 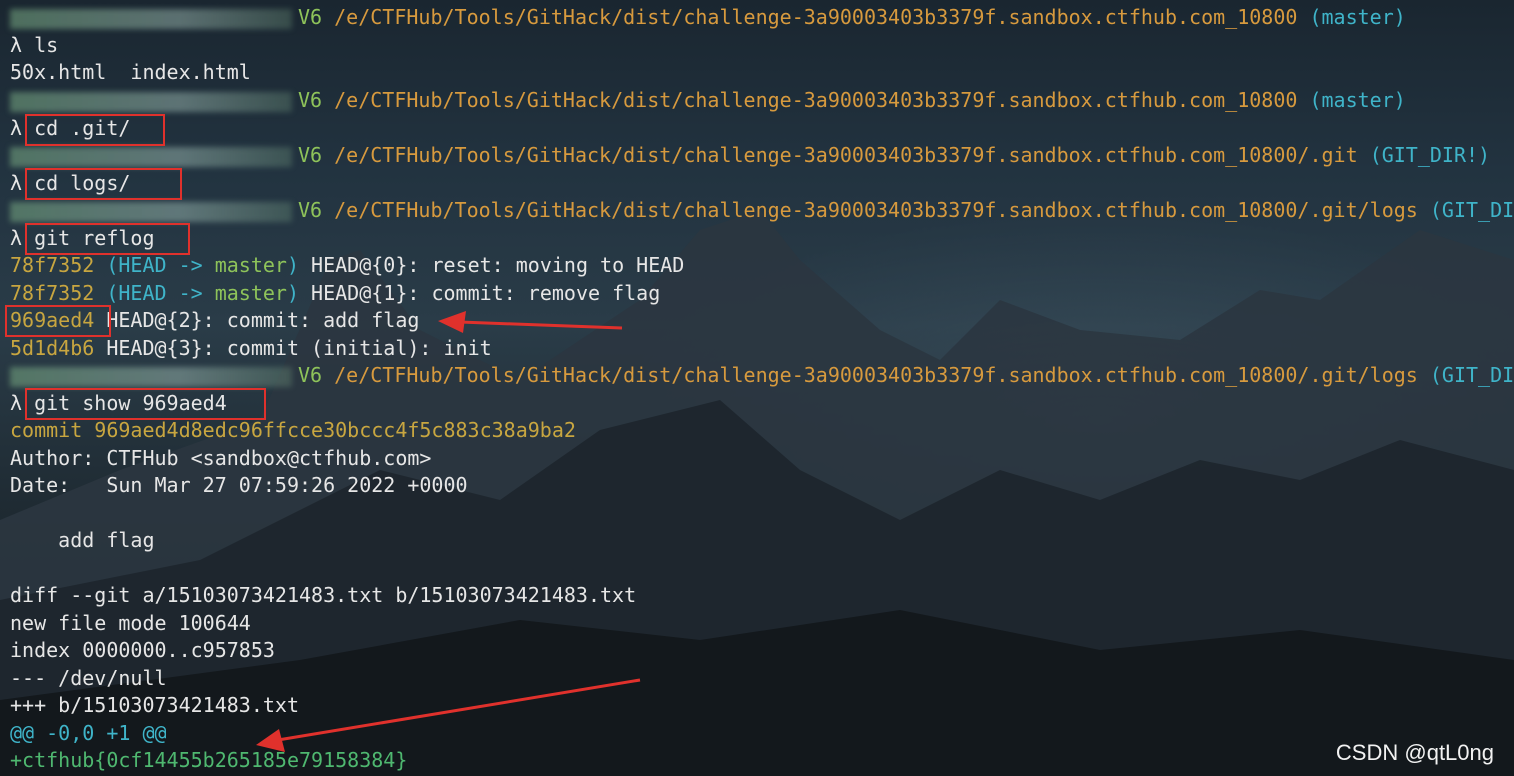 I want to click on annotation-arrows, so click(x=448, y=531).